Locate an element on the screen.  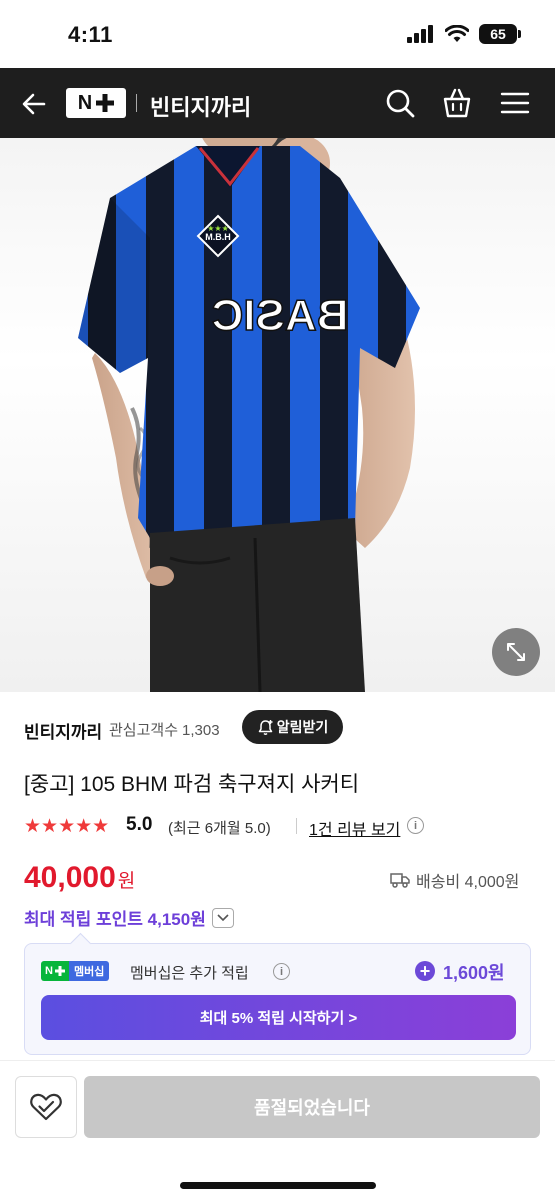
battery-indicator: 65 is located at coordinates (500, 34).